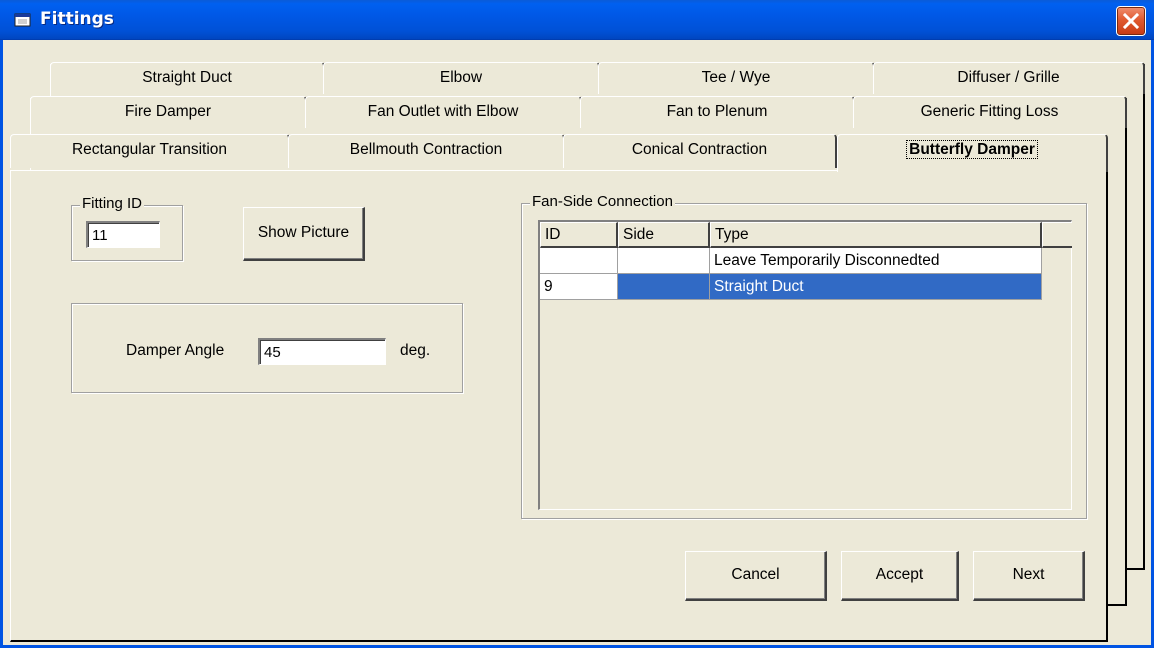 The width and height of the screenshot is (1154, 648). I want to click on column-header-side: Side, so click(664, 235).